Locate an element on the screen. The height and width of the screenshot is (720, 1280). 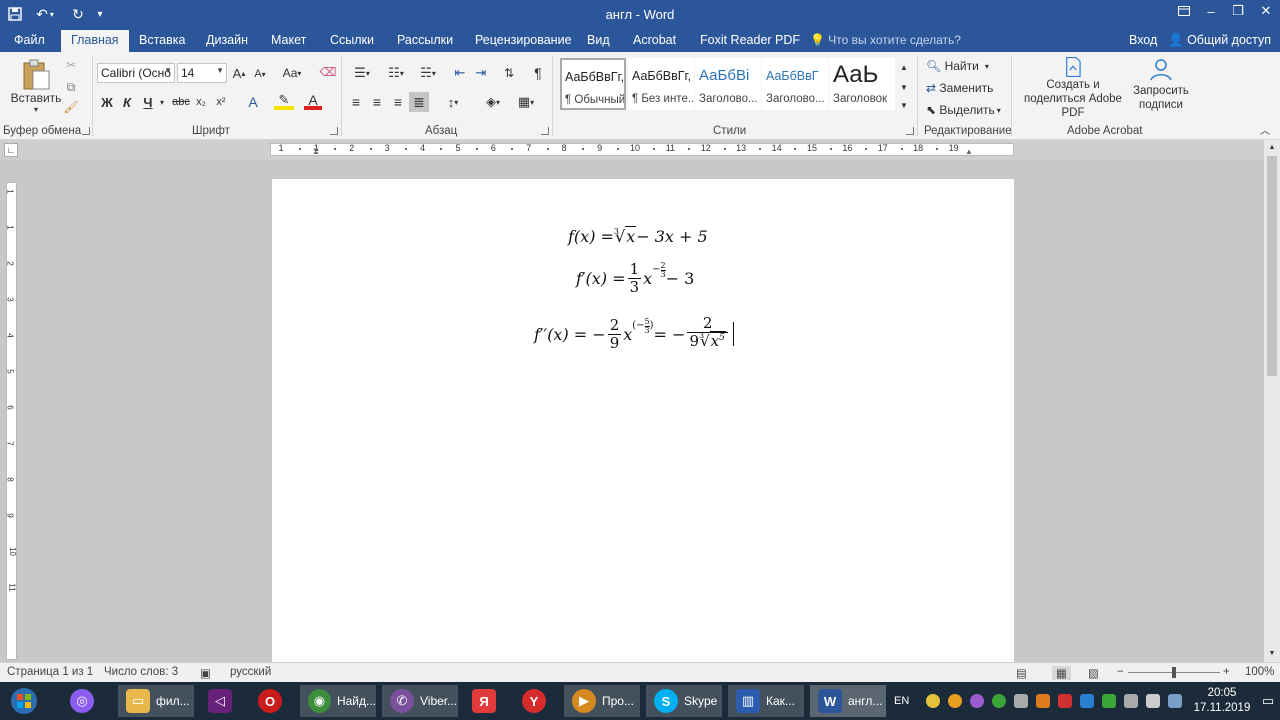
grow-font-icon: A ▴ is located at coordinates (239, 73).